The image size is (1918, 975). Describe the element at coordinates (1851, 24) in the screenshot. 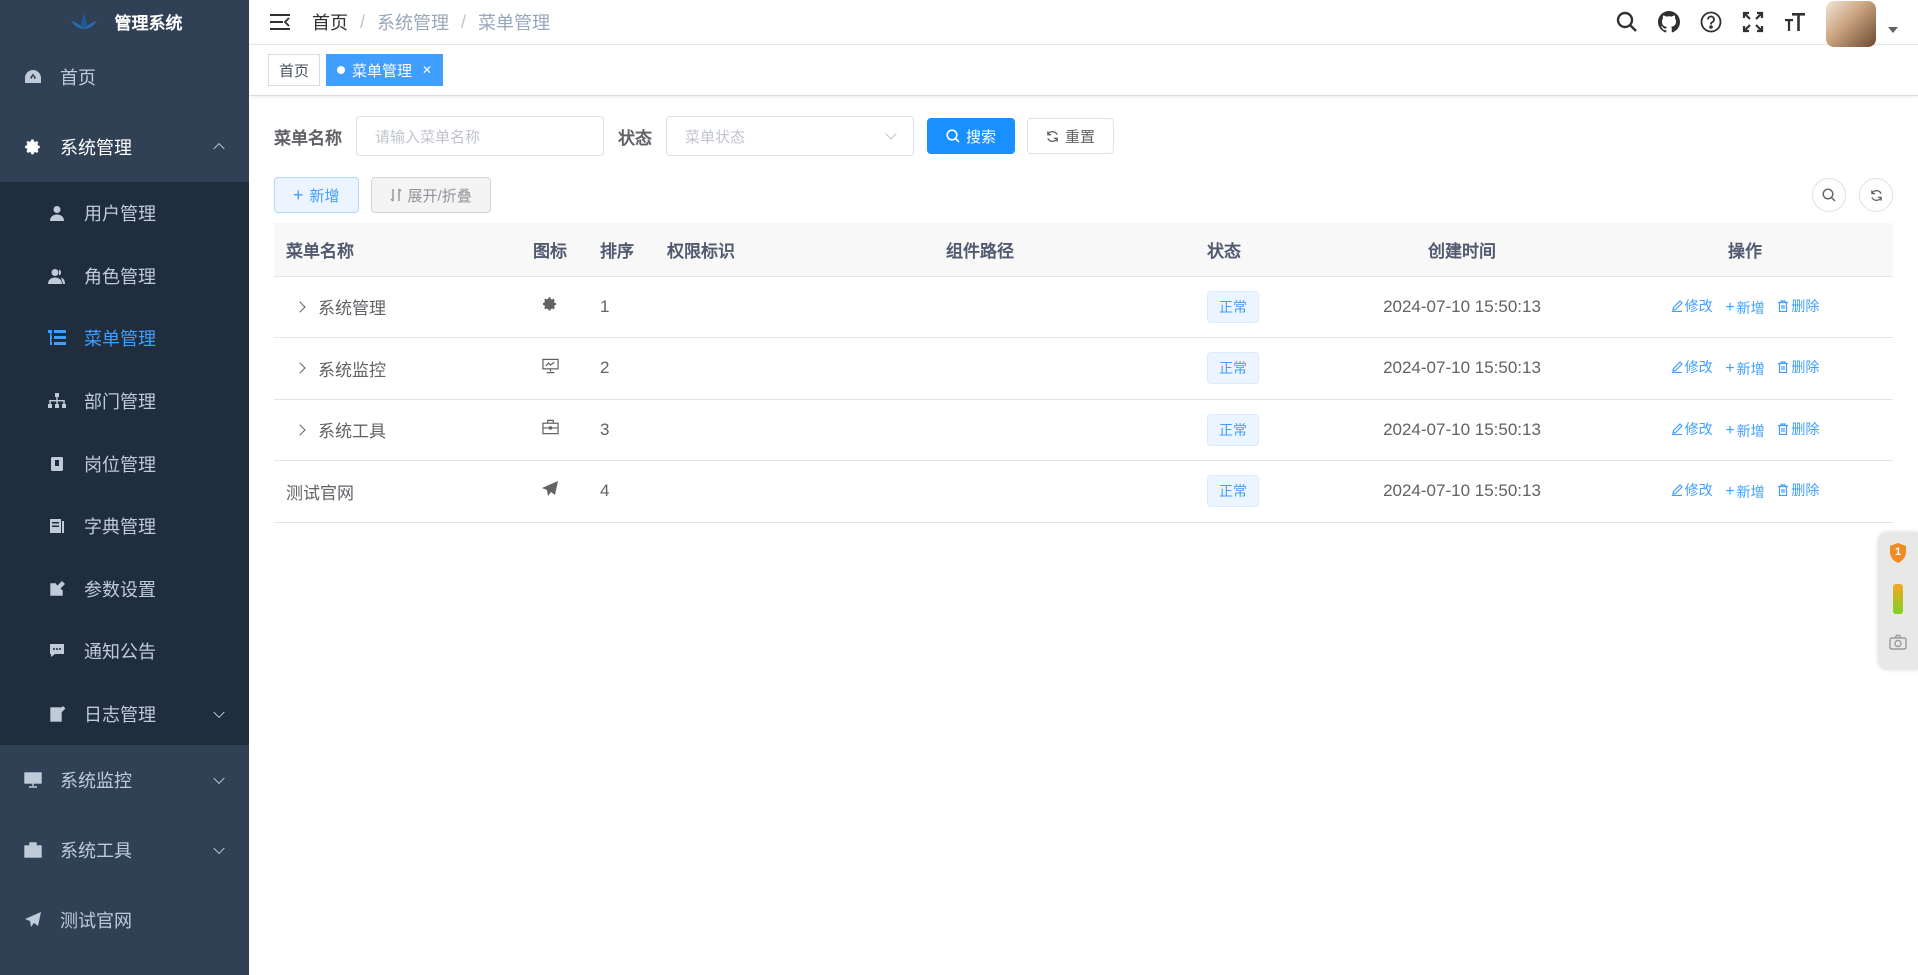

I see `avatar` at that location.